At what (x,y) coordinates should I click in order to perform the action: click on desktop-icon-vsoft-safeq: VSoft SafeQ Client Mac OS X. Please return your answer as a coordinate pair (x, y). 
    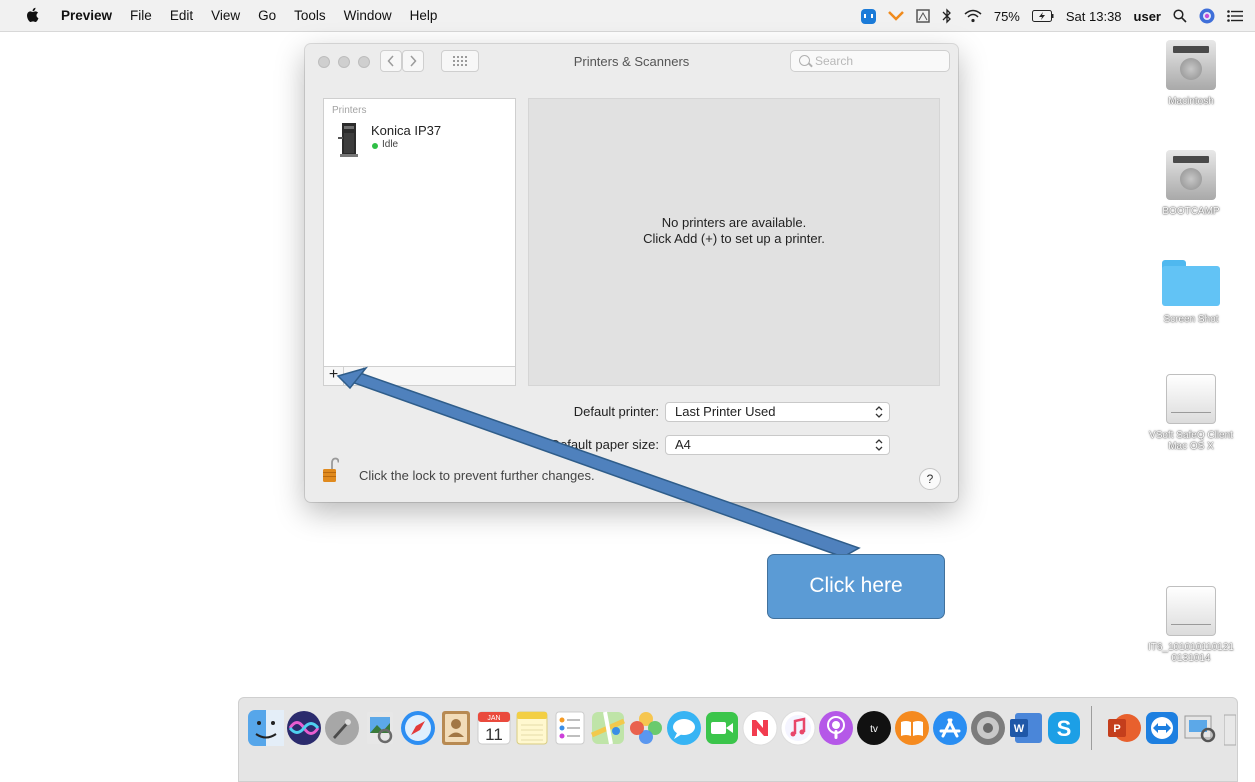
    Looking at the image, I should click on (1191, 413).